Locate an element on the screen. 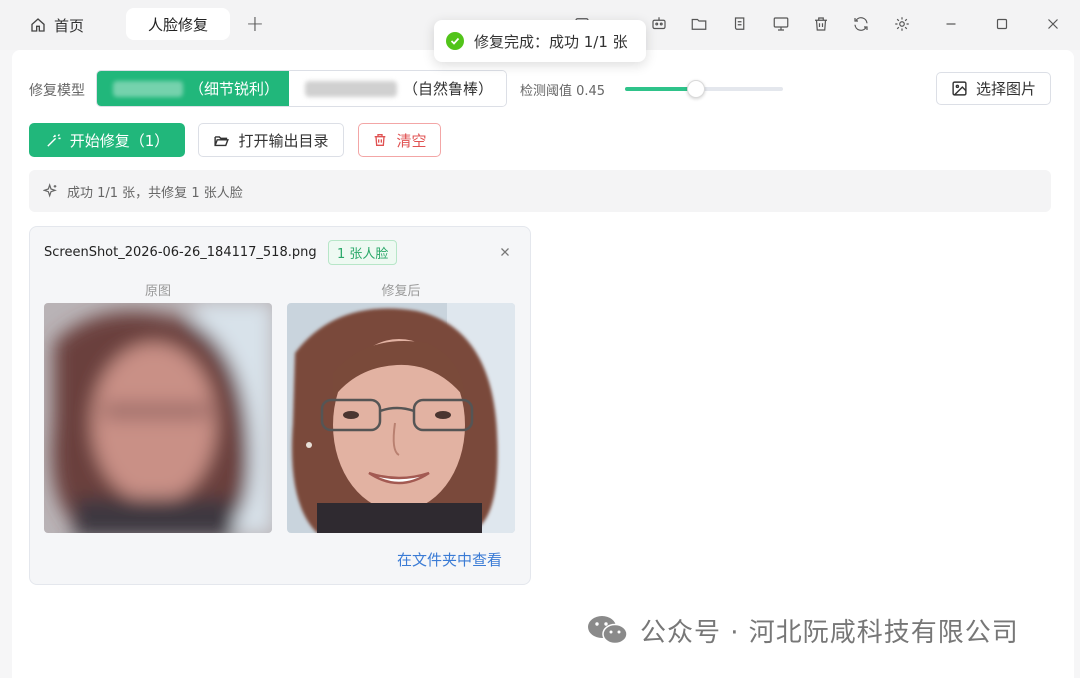  select-image-button: 选择图片 is located at coordinates (993, 88).